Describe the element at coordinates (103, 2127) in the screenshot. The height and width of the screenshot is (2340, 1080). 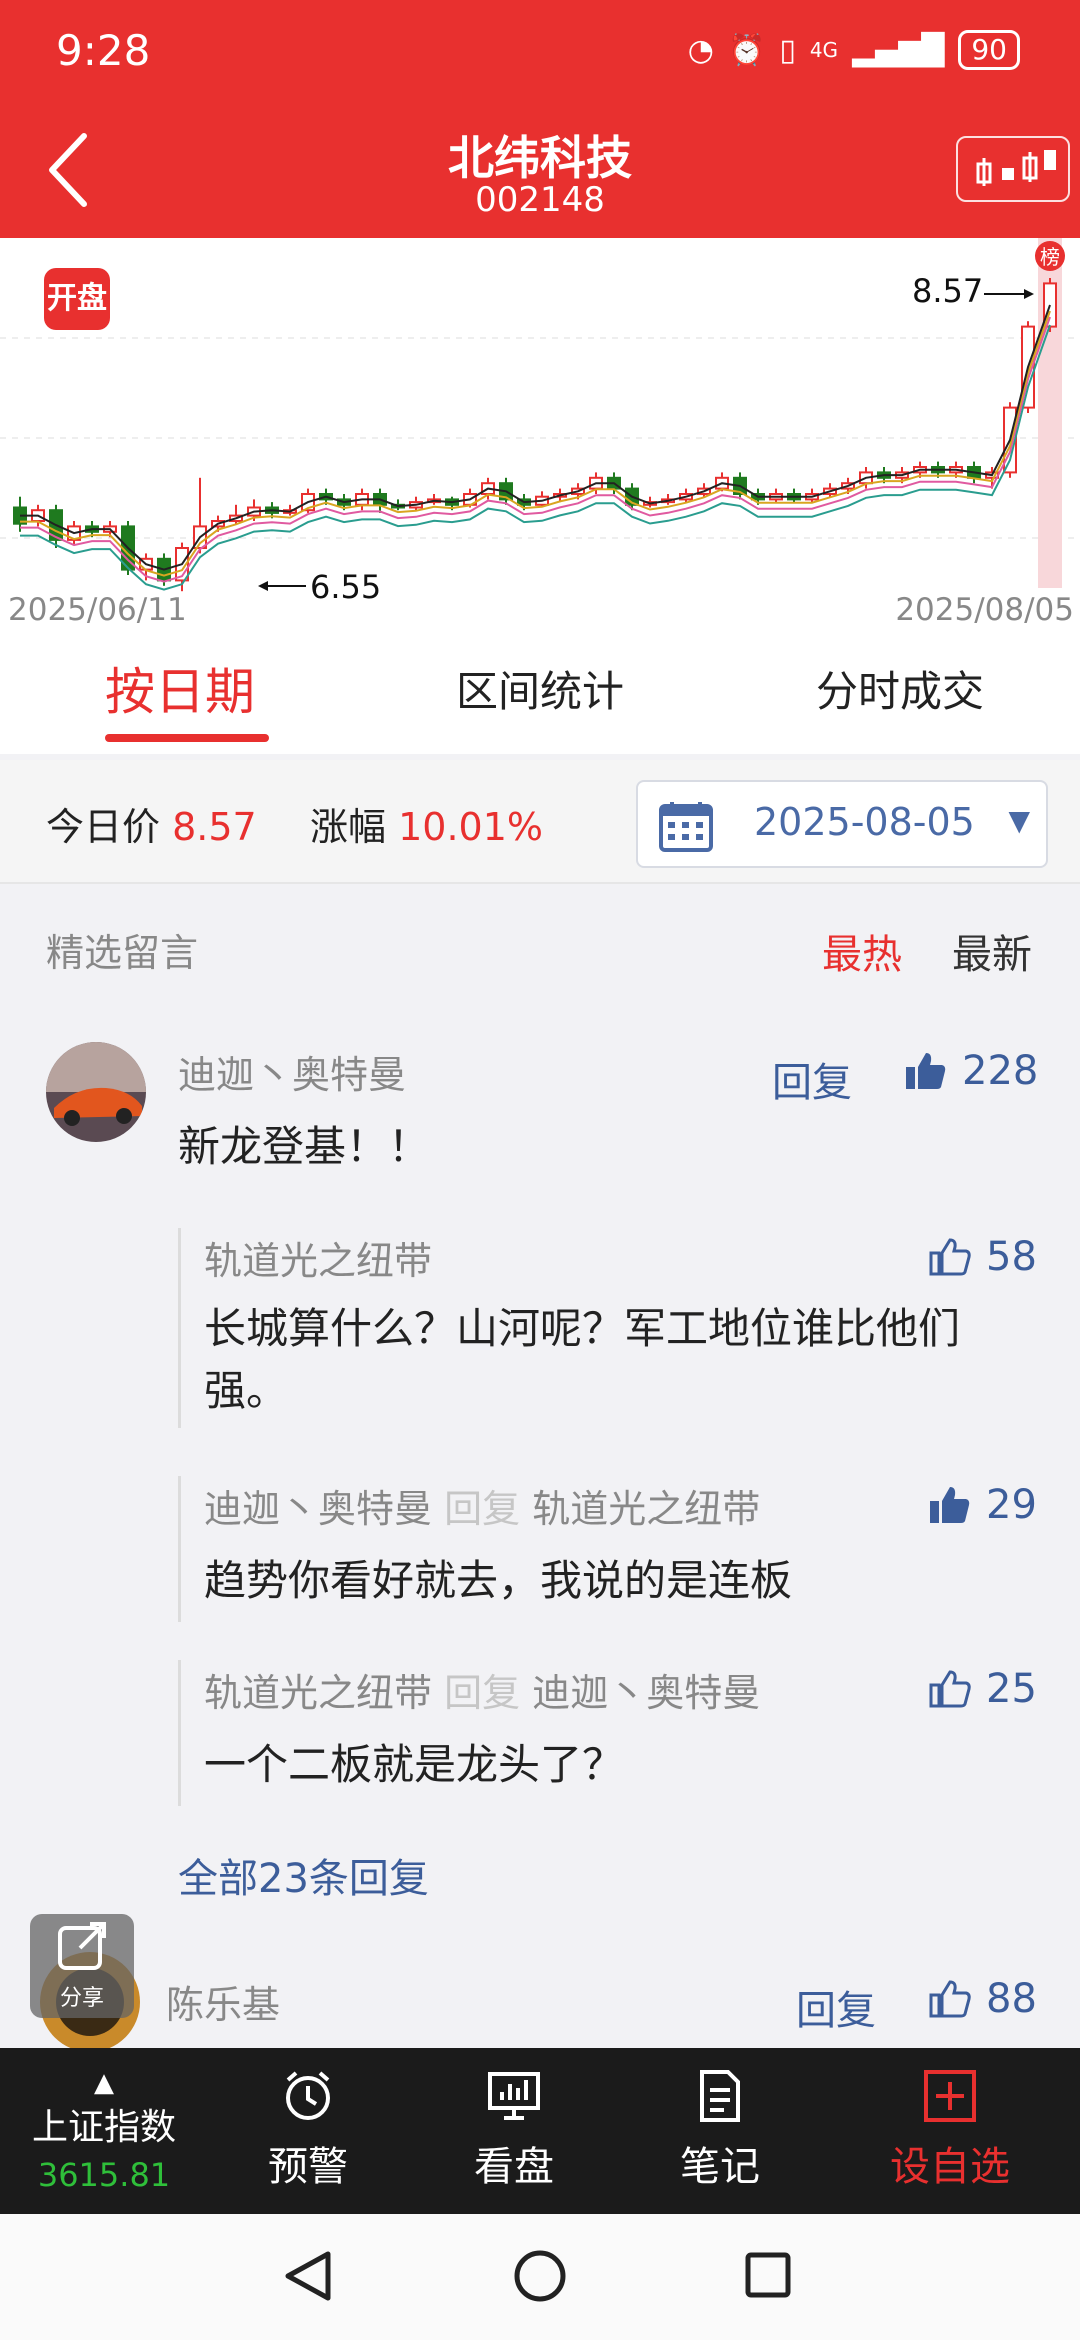
I see `index-name: 上证指数` at that location.